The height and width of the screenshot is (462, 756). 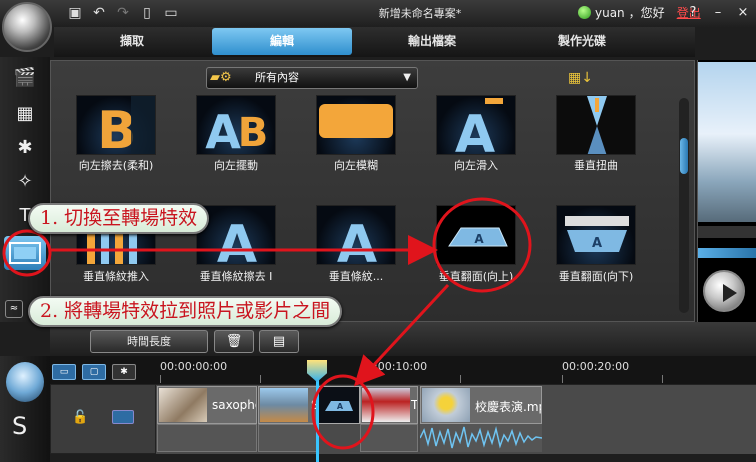 What do you see at coordinates (132, 41) in the screenshot?
I see `tab-capture: 擷取` at bounding box center [132, 41].